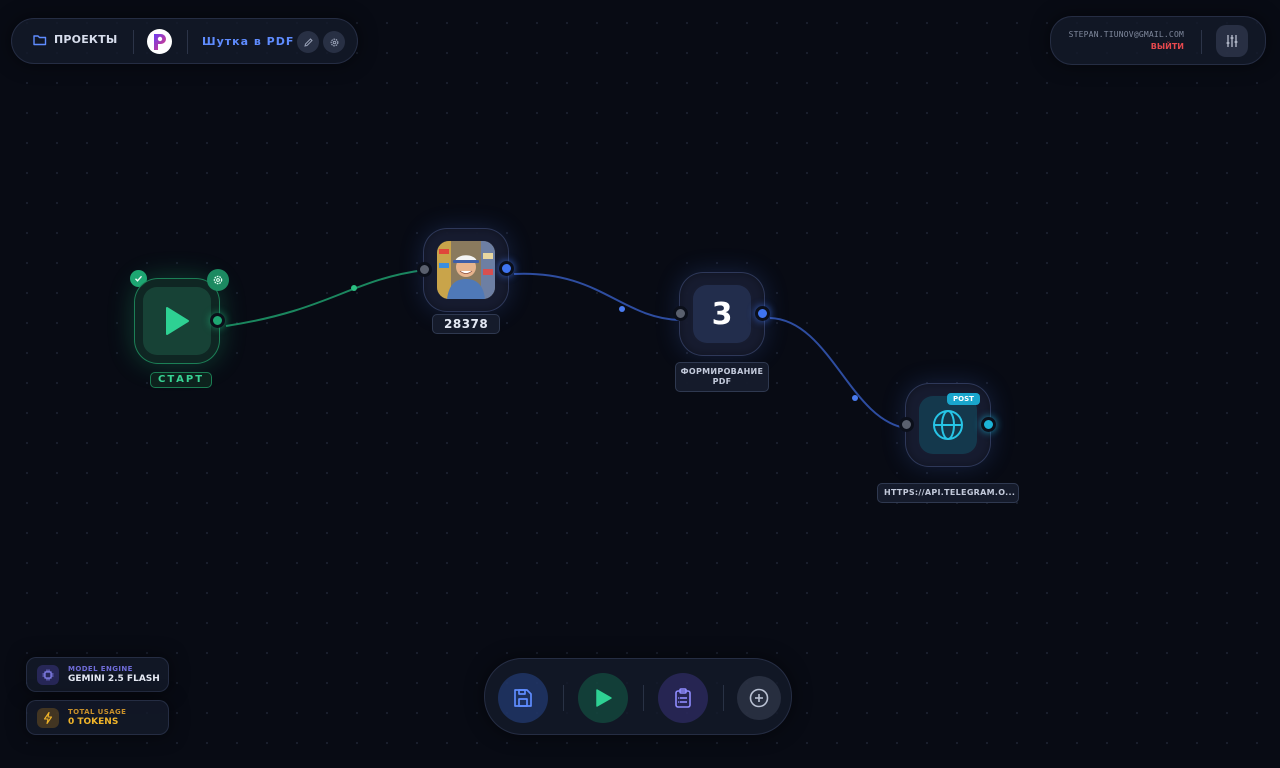 The width and height of the screenshot is (1280, 768). I want to click on image-node-label: 28378, so click(466, 324).